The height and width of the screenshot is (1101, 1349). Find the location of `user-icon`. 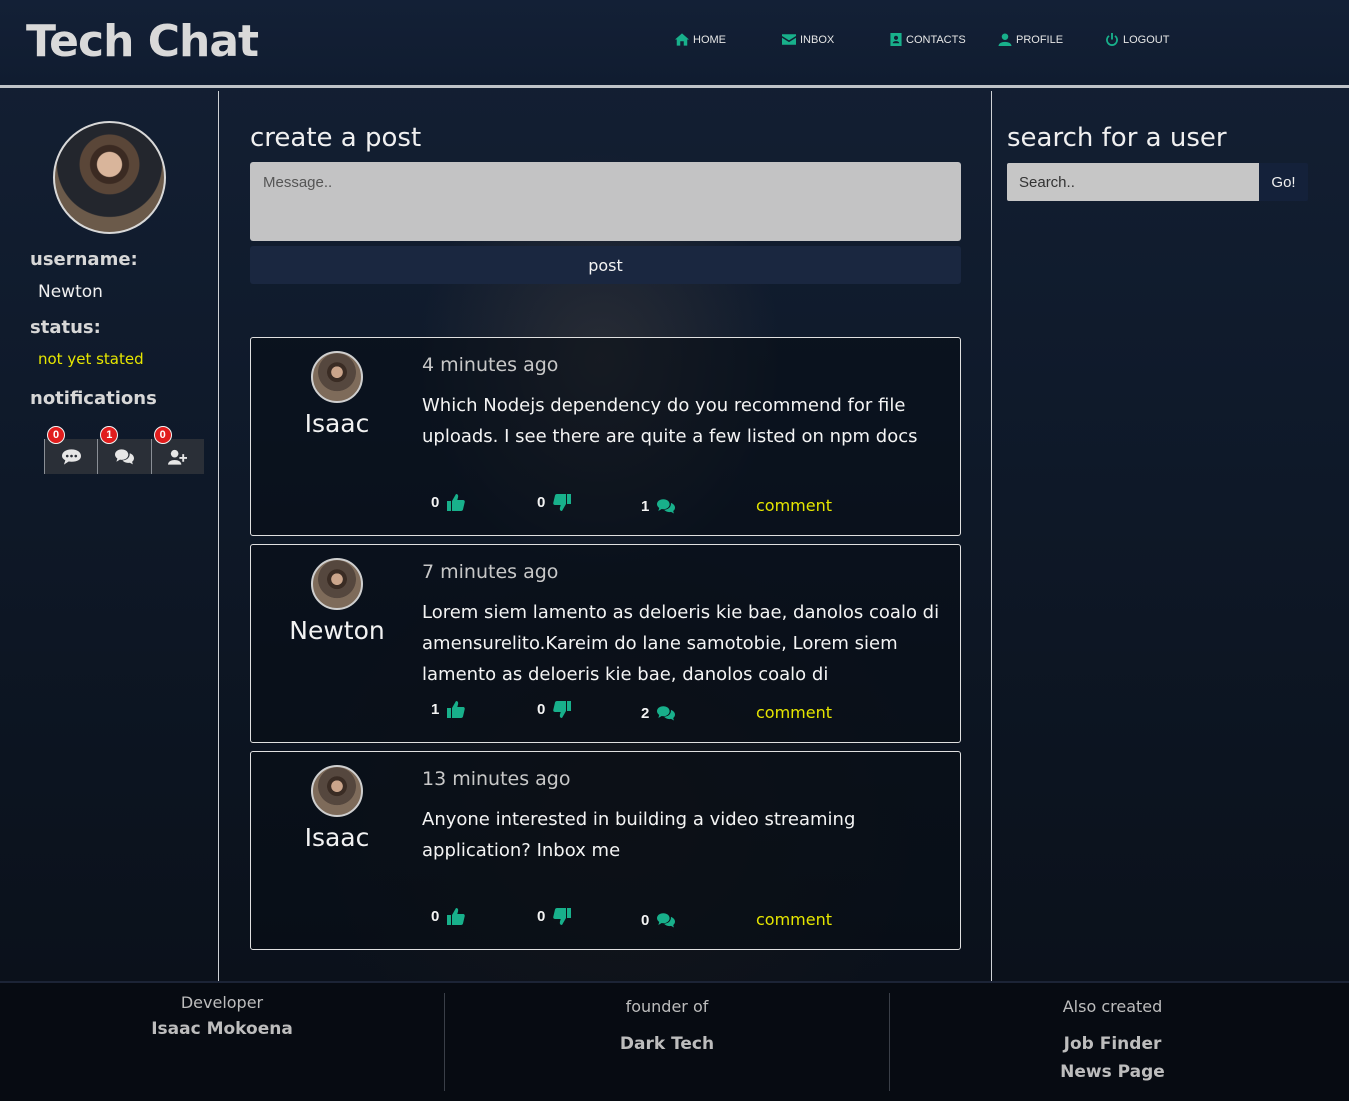

user-icon is located at coordinates (1005, 39).